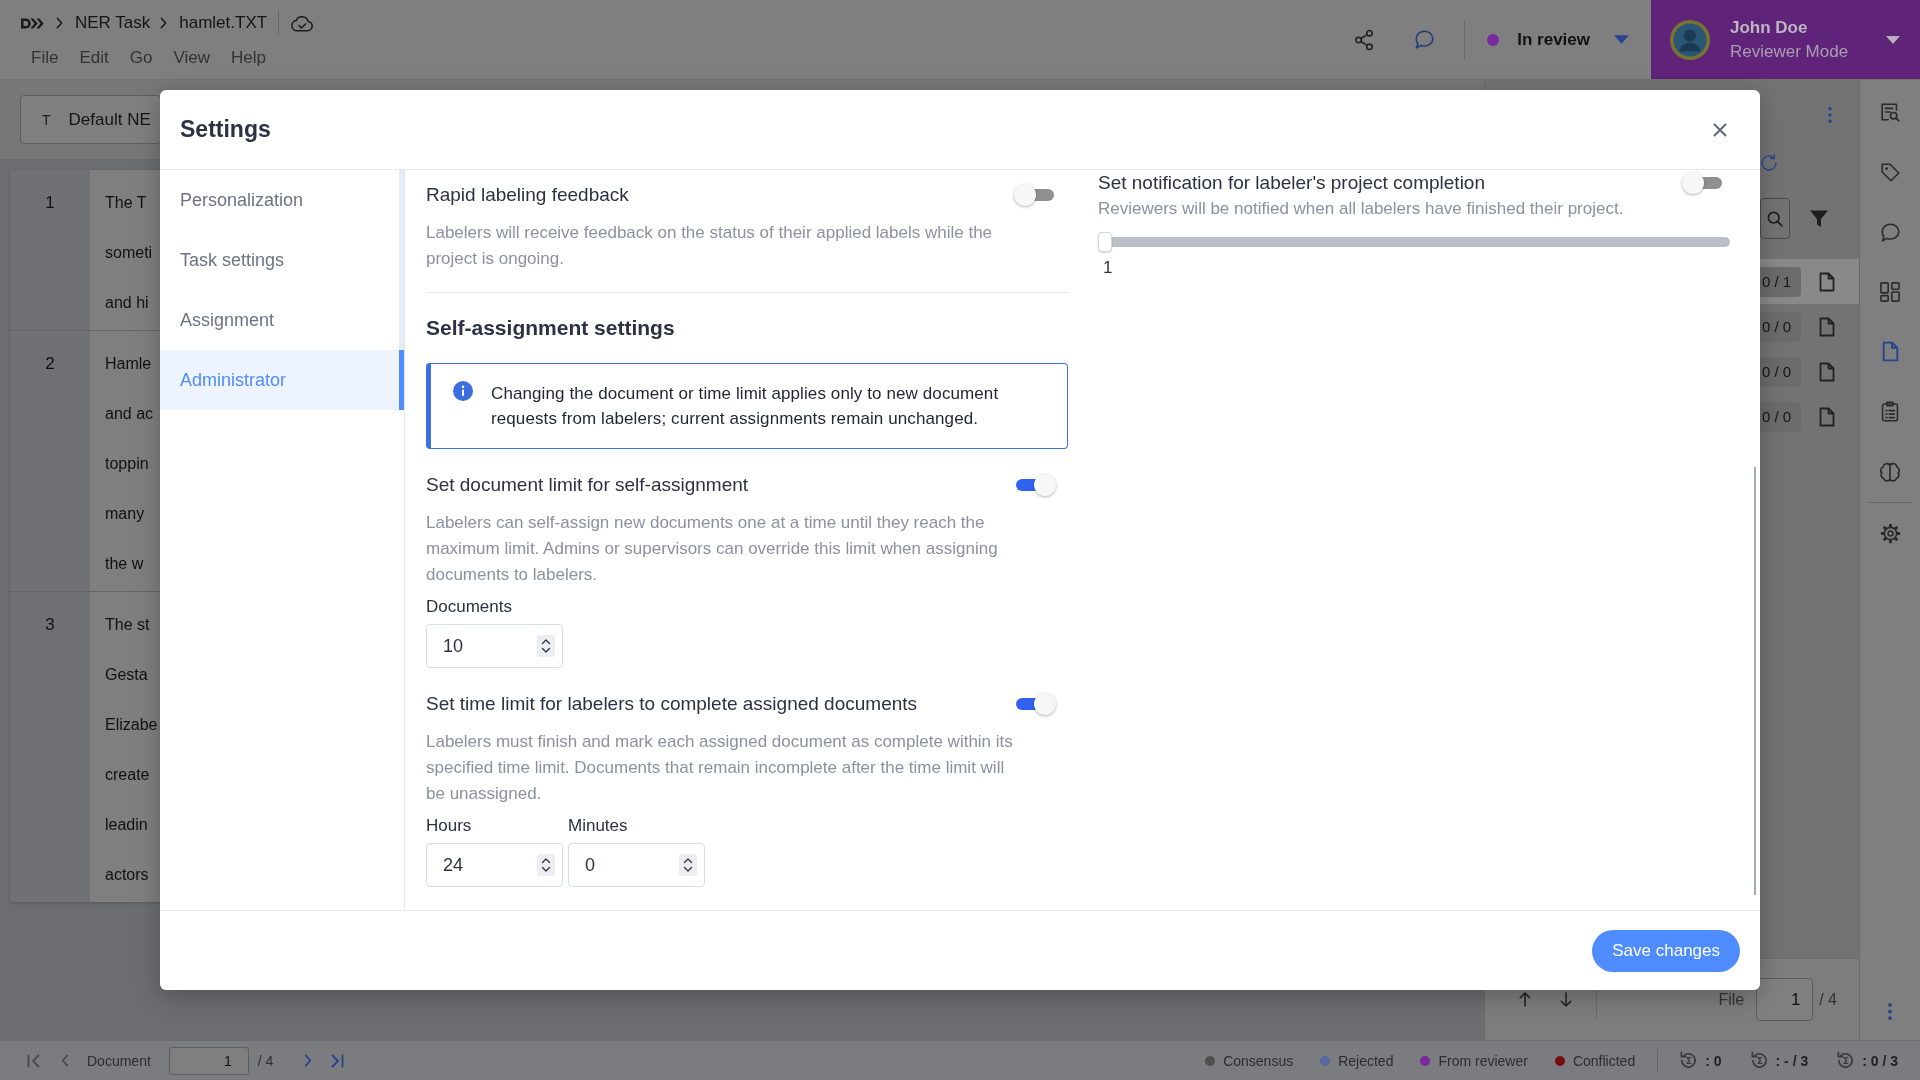  I want to click on brain-icon, so click(1890, 472).